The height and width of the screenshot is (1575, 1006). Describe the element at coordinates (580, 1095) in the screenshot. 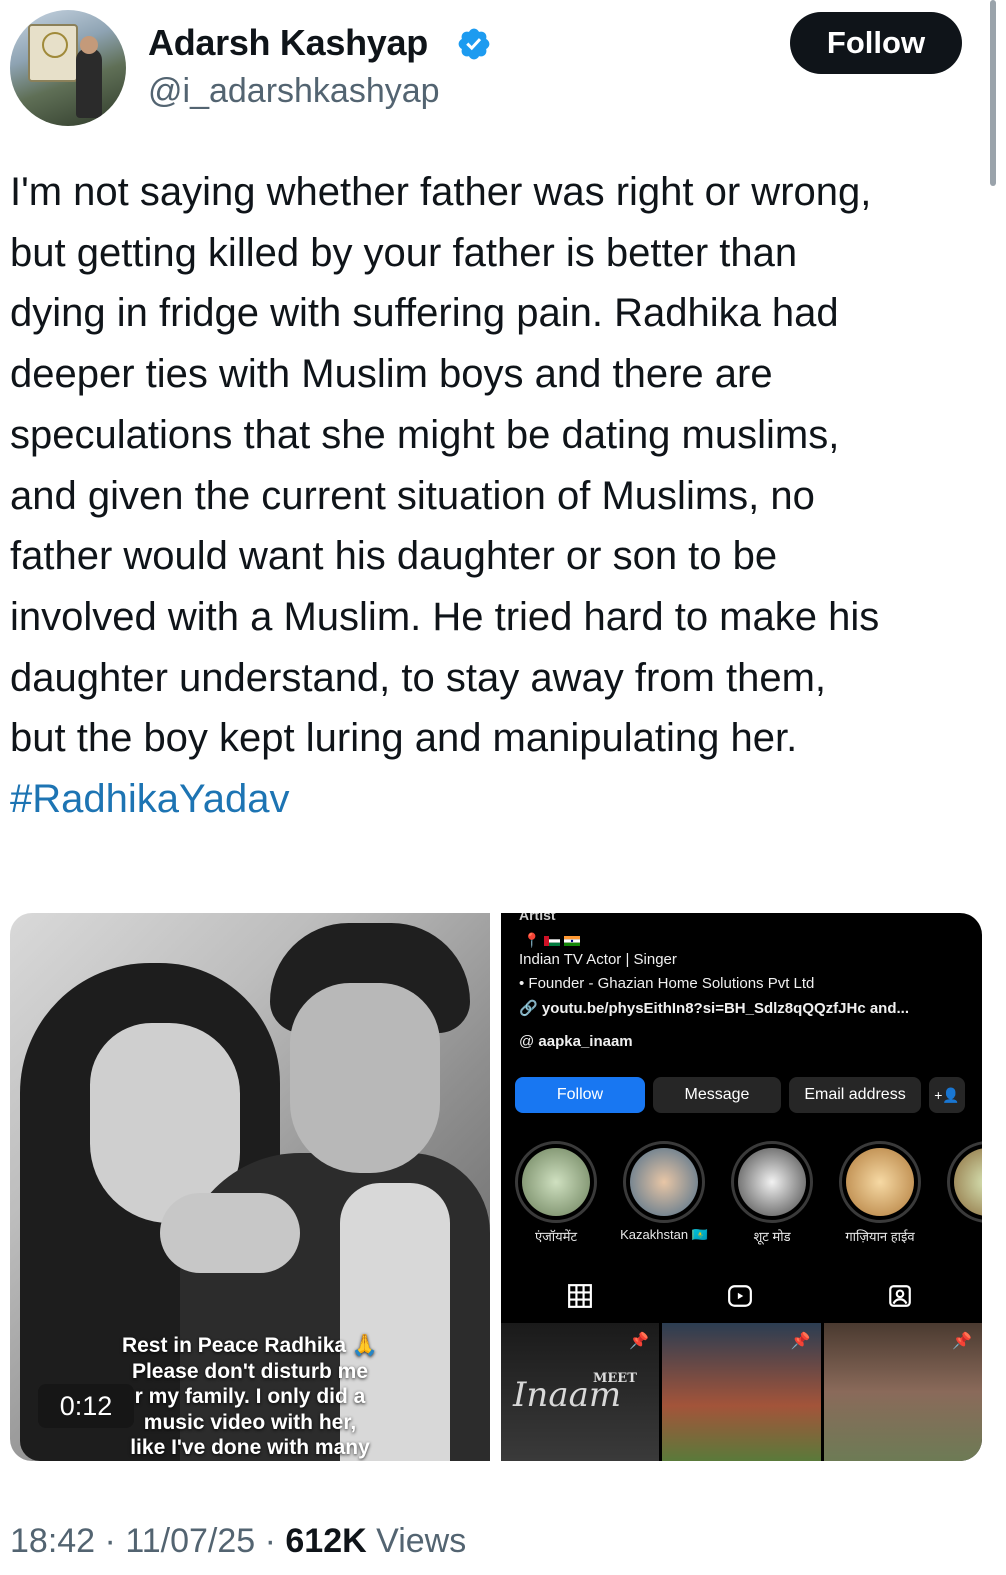

I see `instagram-follow-button: Follow` at that location.